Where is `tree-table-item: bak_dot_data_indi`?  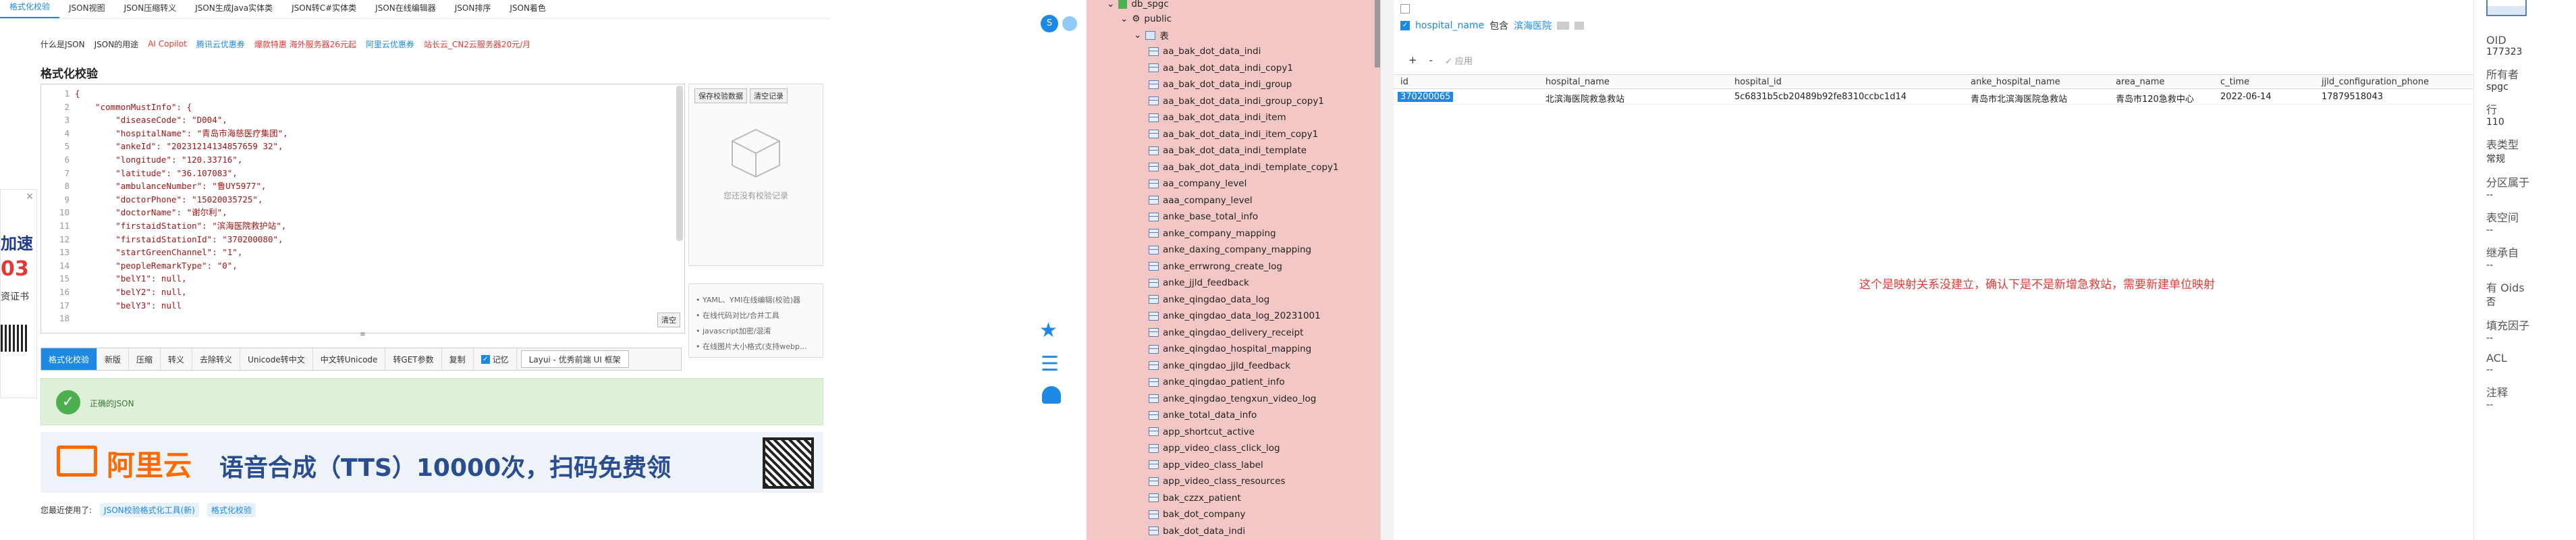 tree-table-item: bak_dot_data_indi is located at coordinates (1197, 531).